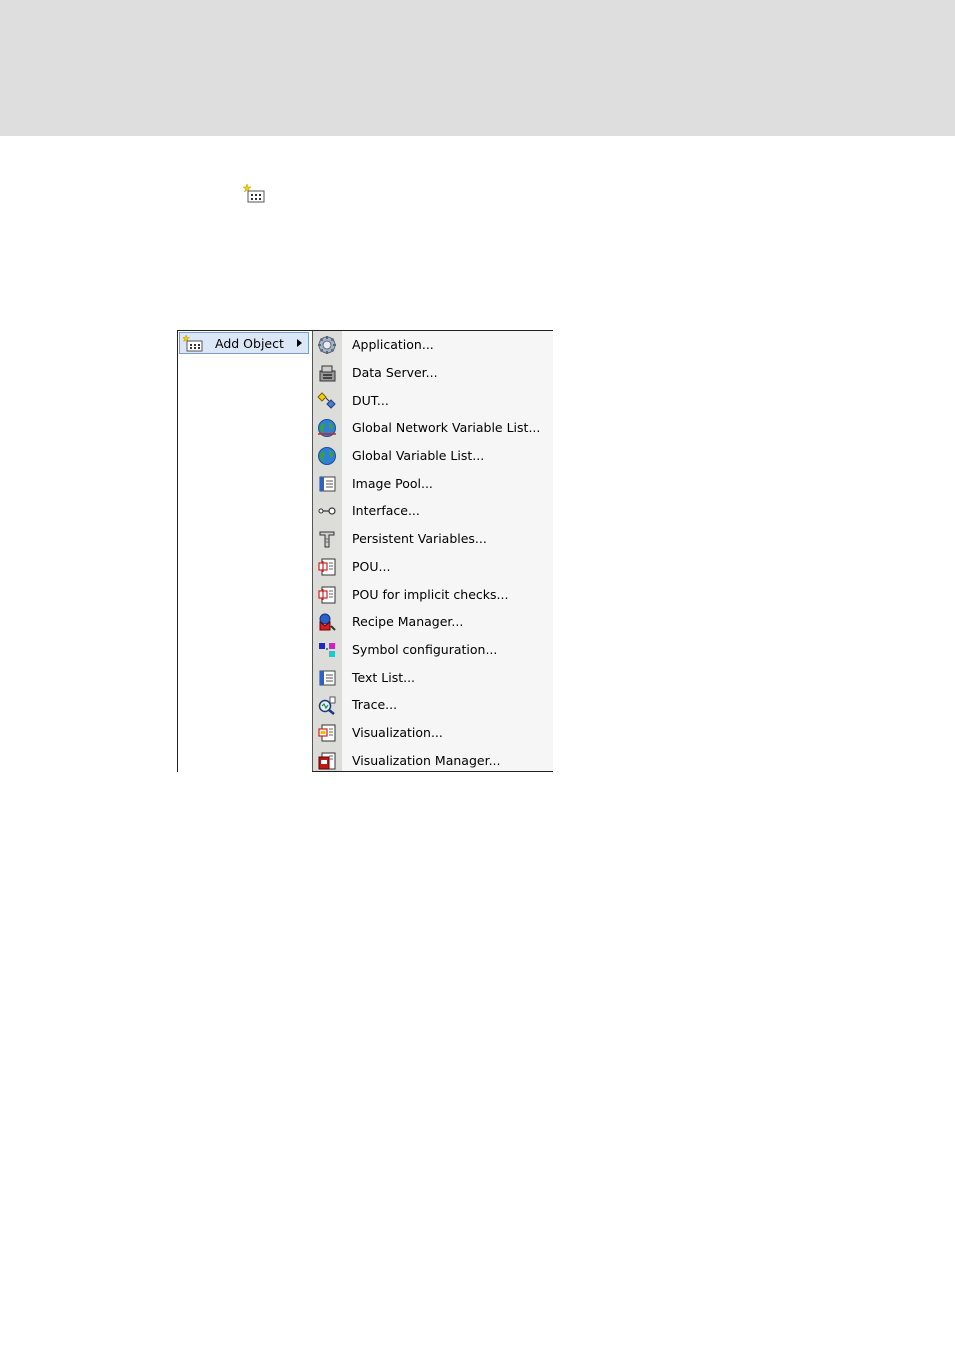  What do you see at coordinates (327, 428) in the screenshot?
I see `globe-network-icon` at bounding box center [327, 428].